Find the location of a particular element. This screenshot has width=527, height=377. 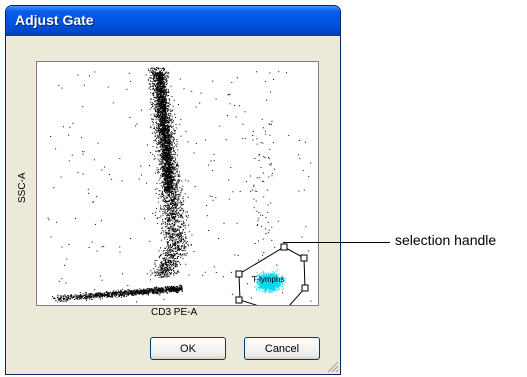

annotation-leader-line is located at coordinates (336, 242).